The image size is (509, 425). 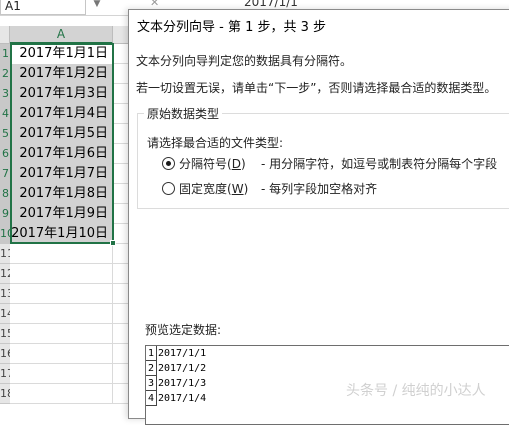 What do you see at coordinates (97, 7) in the screenshot?
I see `name-box-dropdown-icon: ▼` at bounding box center [97, 7].